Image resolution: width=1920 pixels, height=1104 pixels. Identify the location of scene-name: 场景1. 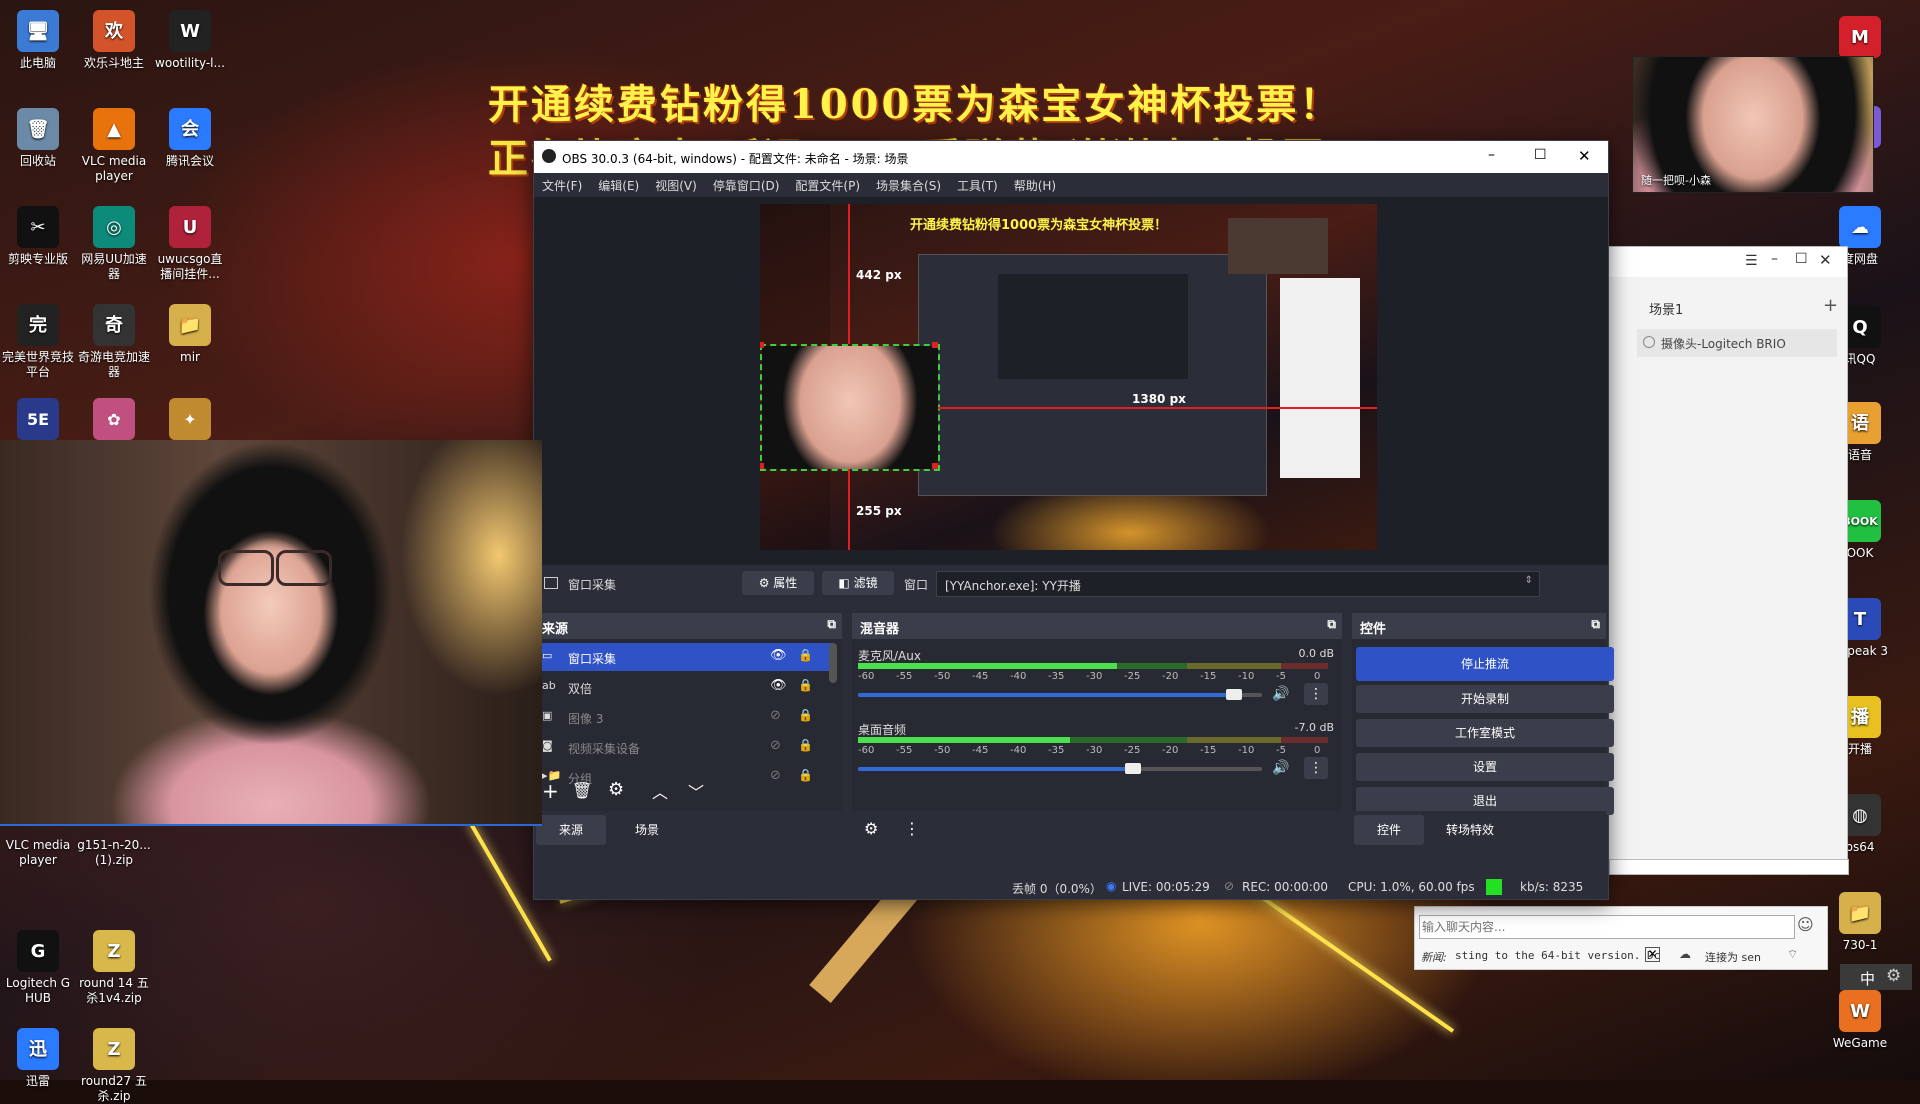
(1666, 308).